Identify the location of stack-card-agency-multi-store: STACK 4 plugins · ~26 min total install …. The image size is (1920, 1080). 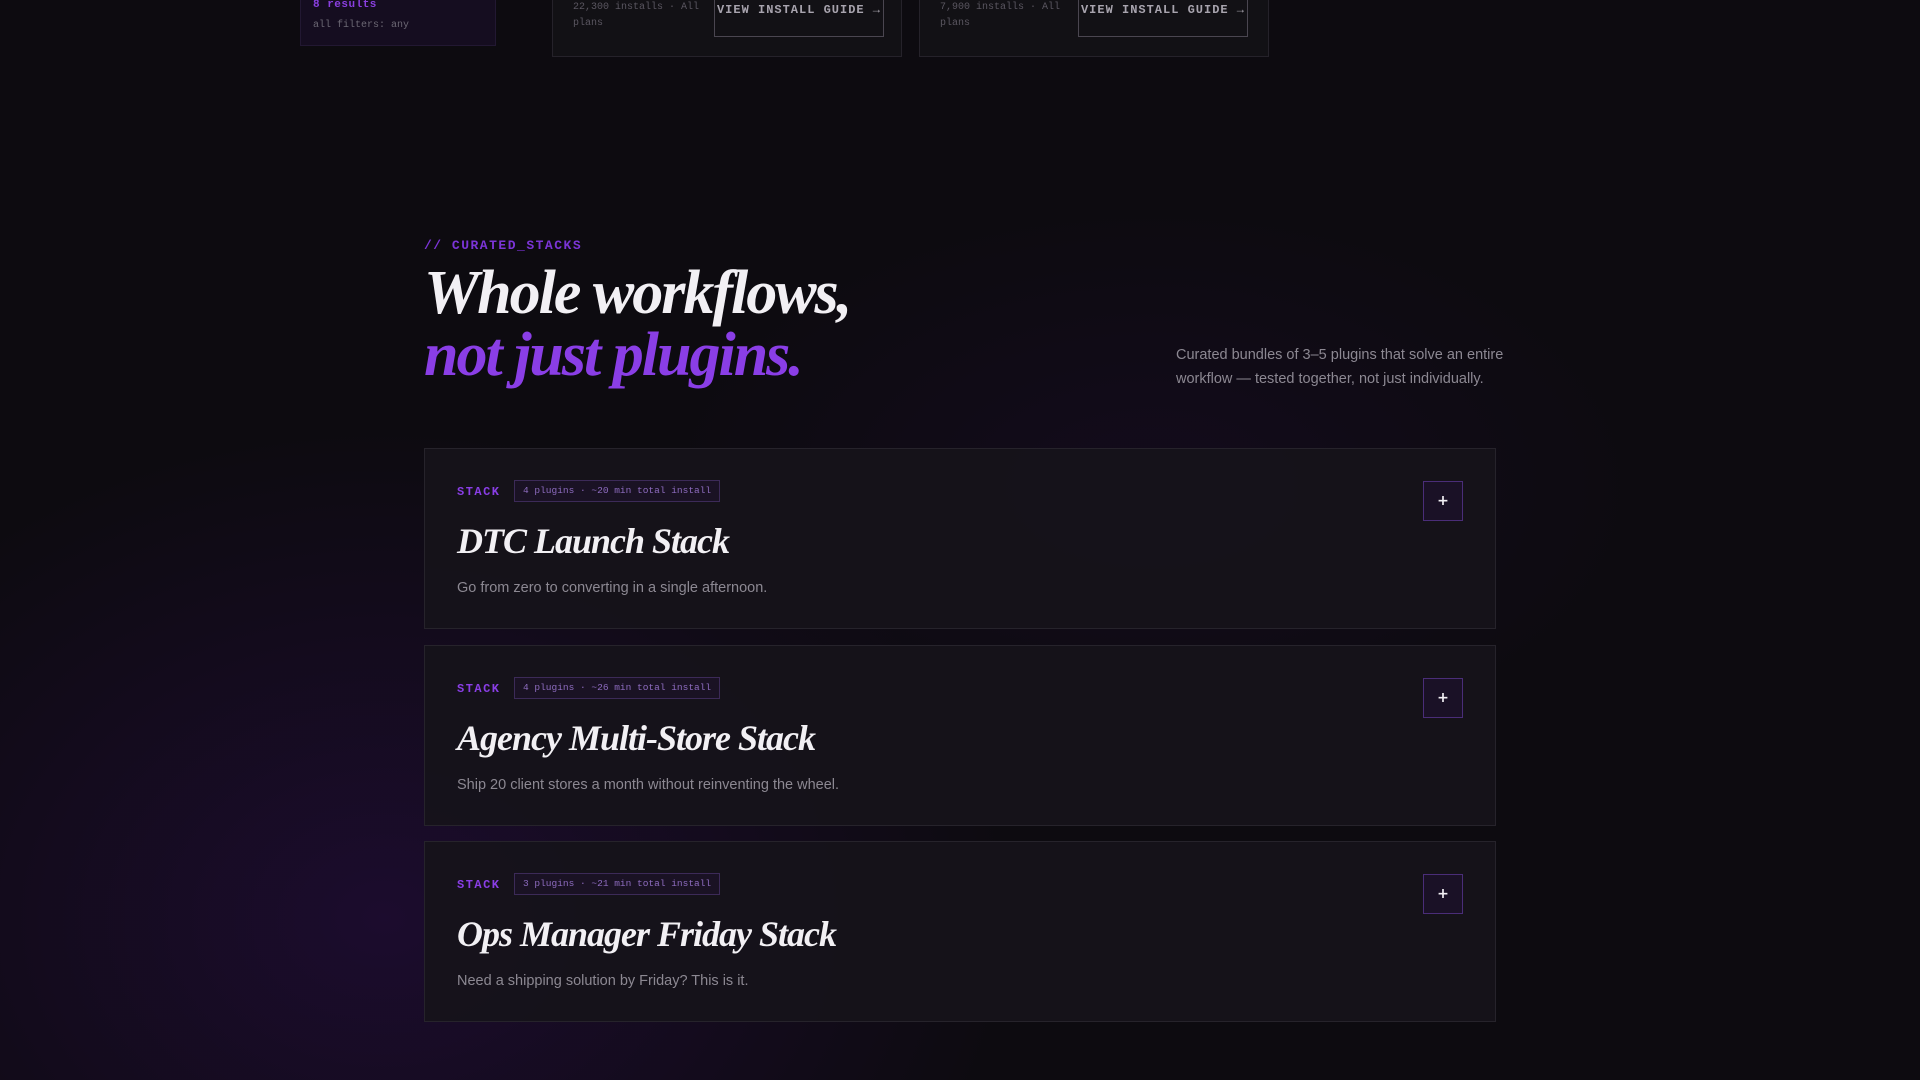
(960, 735).